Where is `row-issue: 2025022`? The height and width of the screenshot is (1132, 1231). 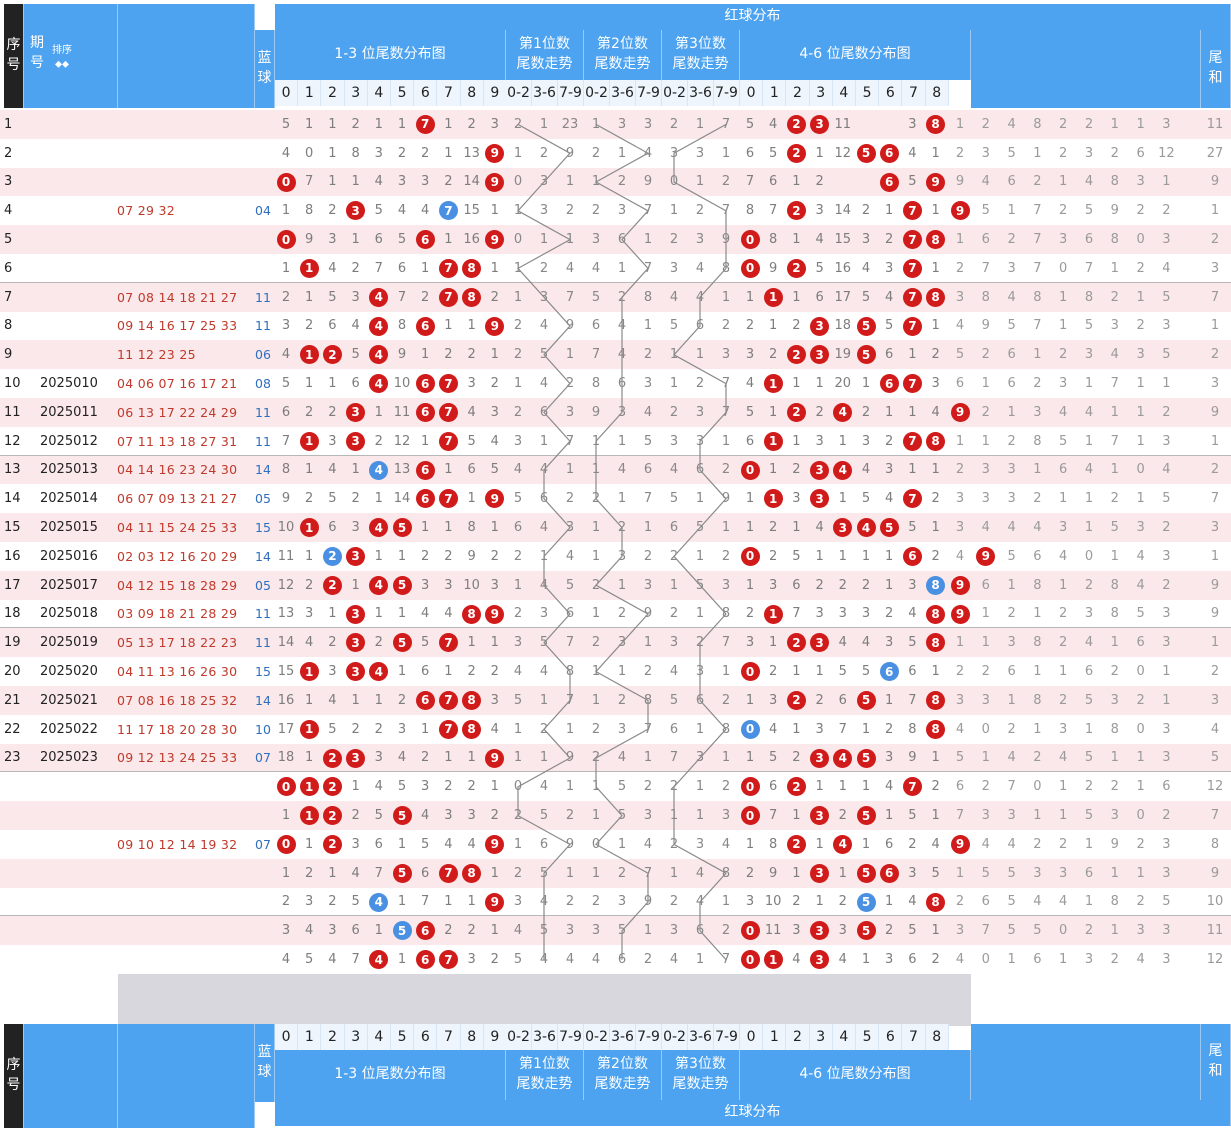
row-issue: 2025022 is located at coordinates (69, 729).